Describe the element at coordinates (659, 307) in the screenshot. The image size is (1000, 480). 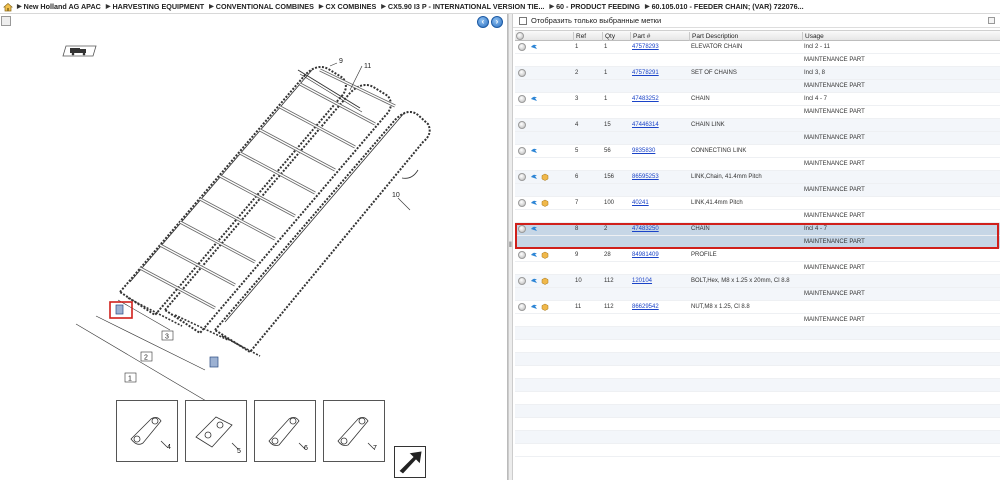
I see `cell-part: 86629542` at that location.